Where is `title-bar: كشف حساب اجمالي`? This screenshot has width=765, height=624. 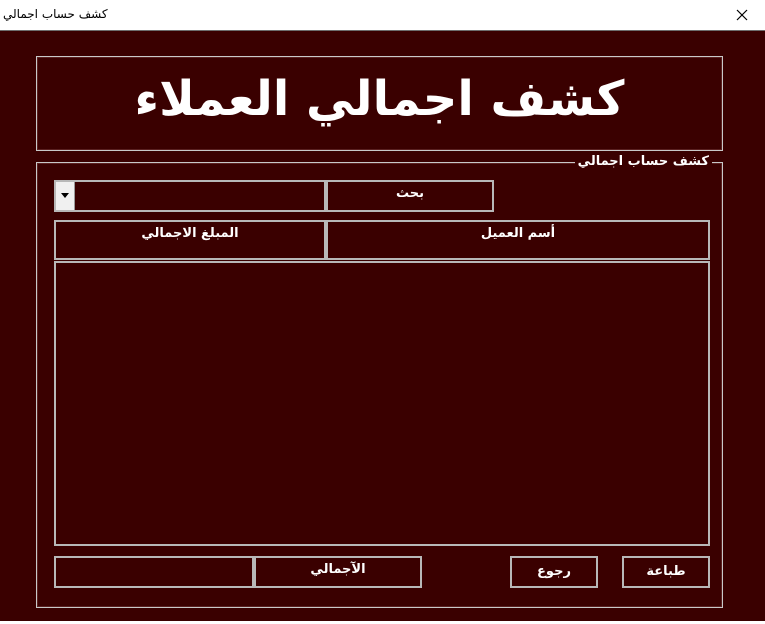
title-bar: كشف حساب اجمالي is located at coordinates (382, 15).